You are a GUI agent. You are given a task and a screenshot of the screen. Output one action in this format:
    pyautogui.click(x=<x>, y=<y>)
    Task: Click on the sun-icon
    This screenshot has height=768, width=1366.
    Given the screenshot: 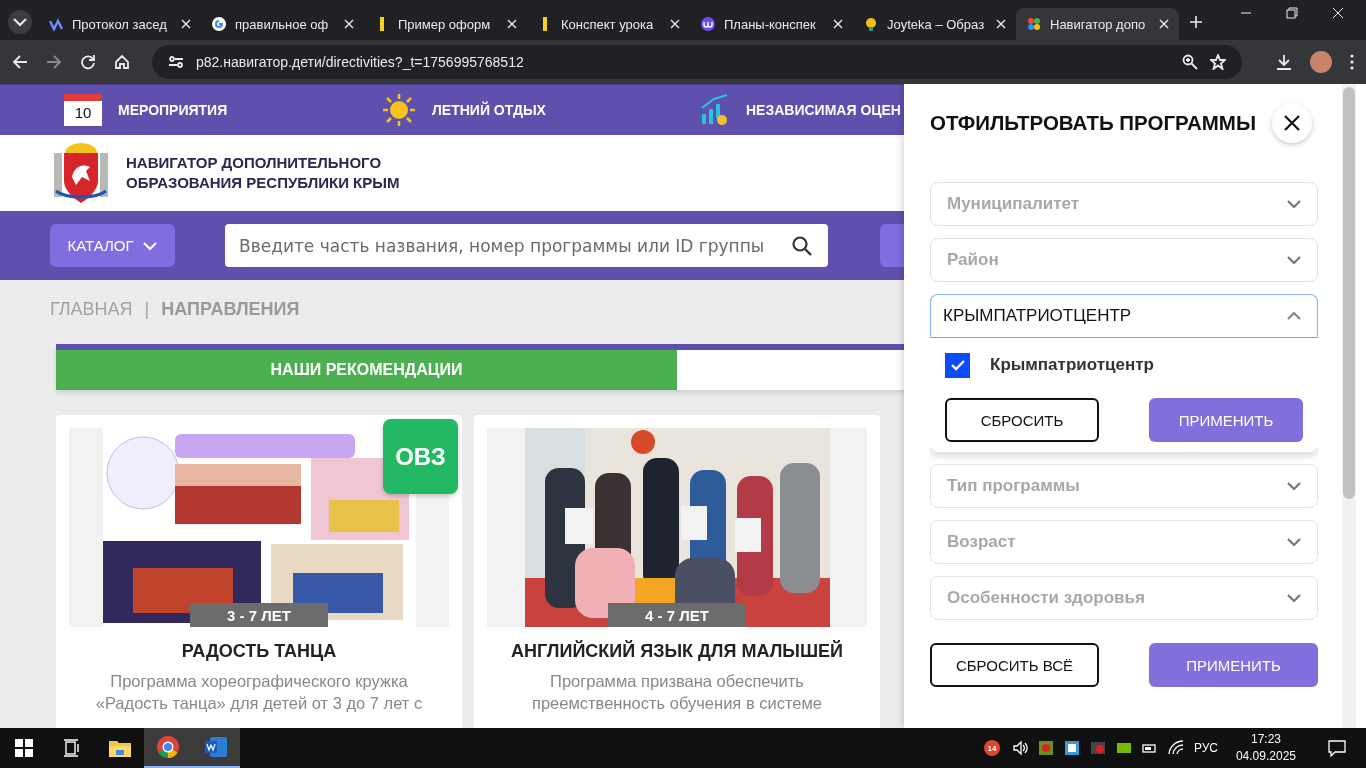 What is the action you would take?
    pyautogui.click(x=399, y=110)
    